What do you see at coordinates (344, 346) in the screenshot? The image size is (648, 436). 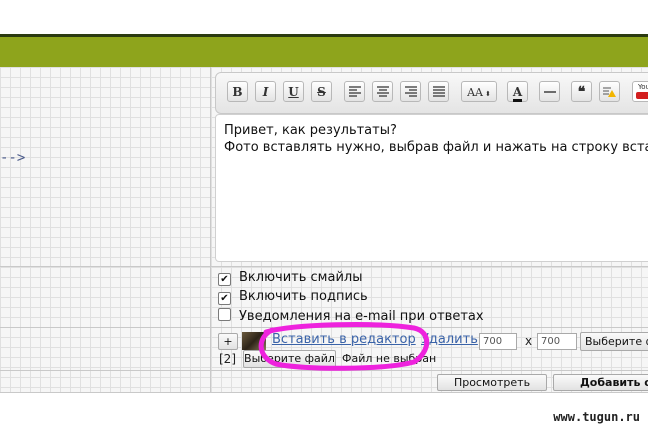 I see `highlight-ellipse-icon` at bounding box center [344, 346].